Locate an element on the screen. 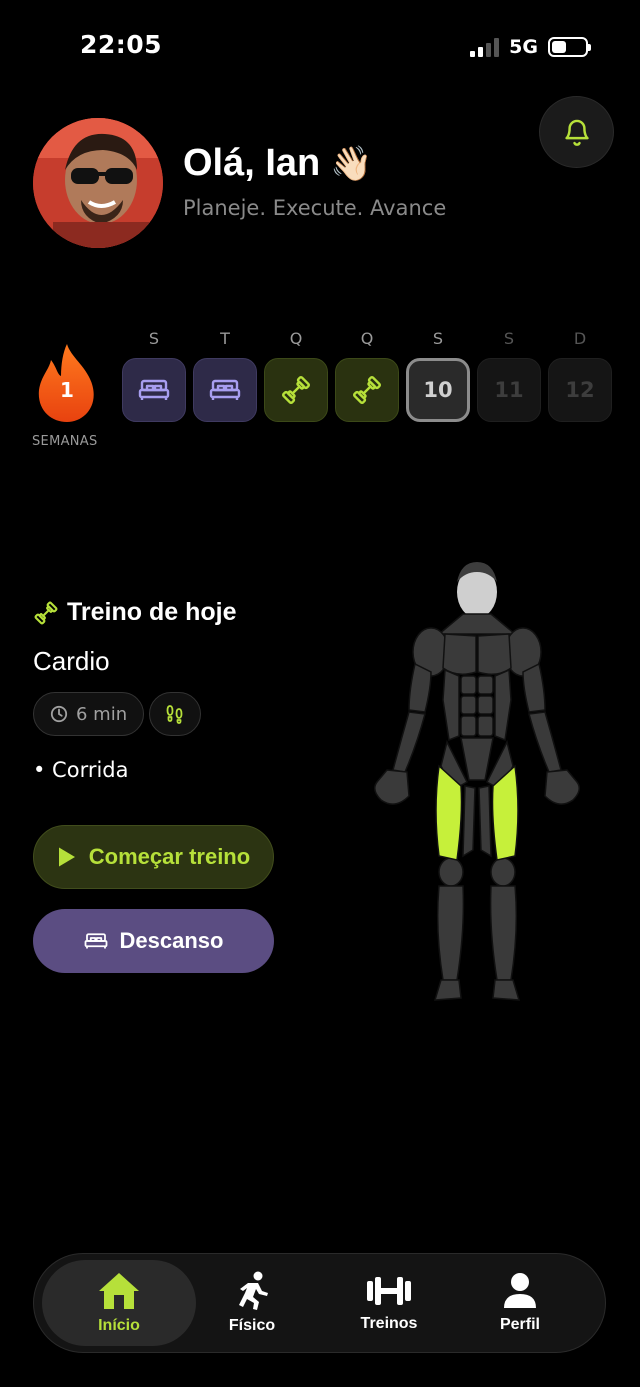 The height and width of the screenshot is (1387, 640). nav-item-treinos: Treinos is located at coordinates (389, 1303).